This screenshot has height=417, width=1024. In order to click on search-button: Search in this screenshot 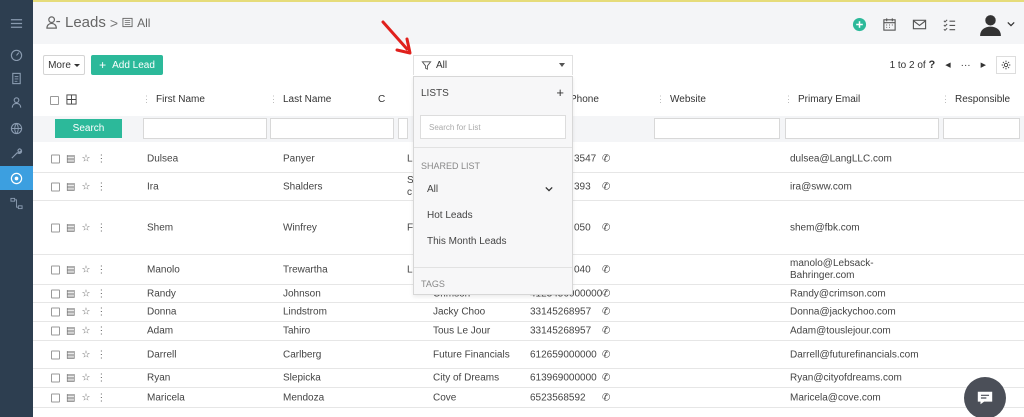, I will do `click(88, 128)`.